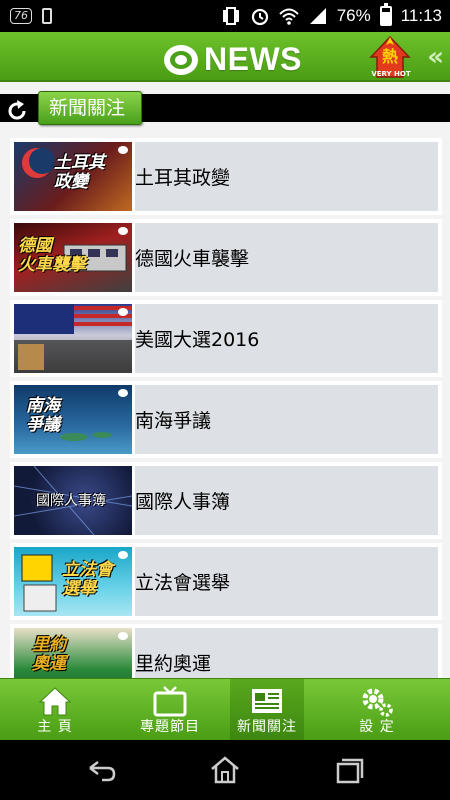 The width and height of the screenshot is (450, 800). What do you see at coordinates (385, 14) in the screenshot?
I see `battery-icon` at bounding box center [385, 14].